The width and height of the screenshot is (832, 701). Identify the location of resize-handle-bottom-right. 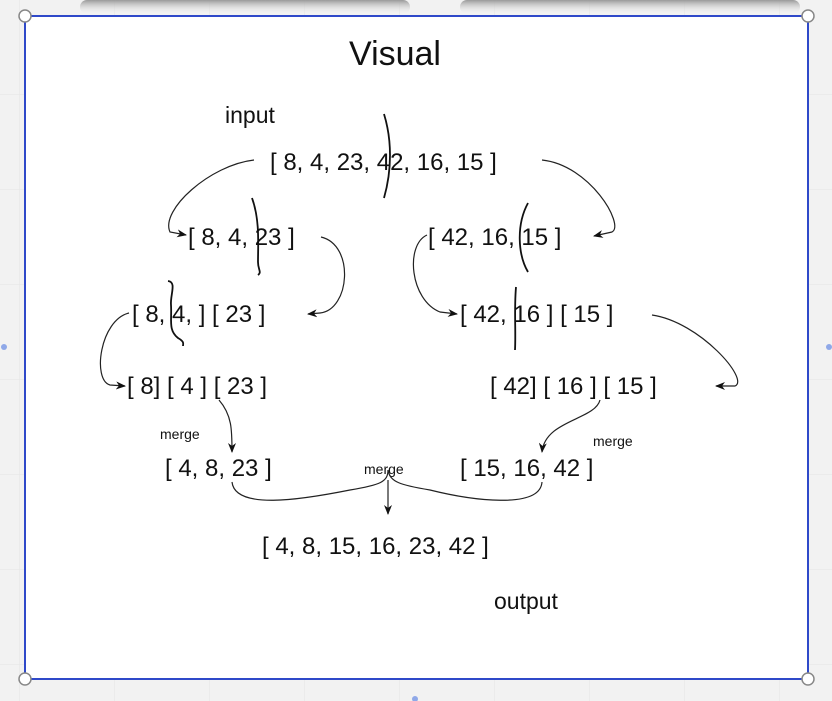
(808, 679).